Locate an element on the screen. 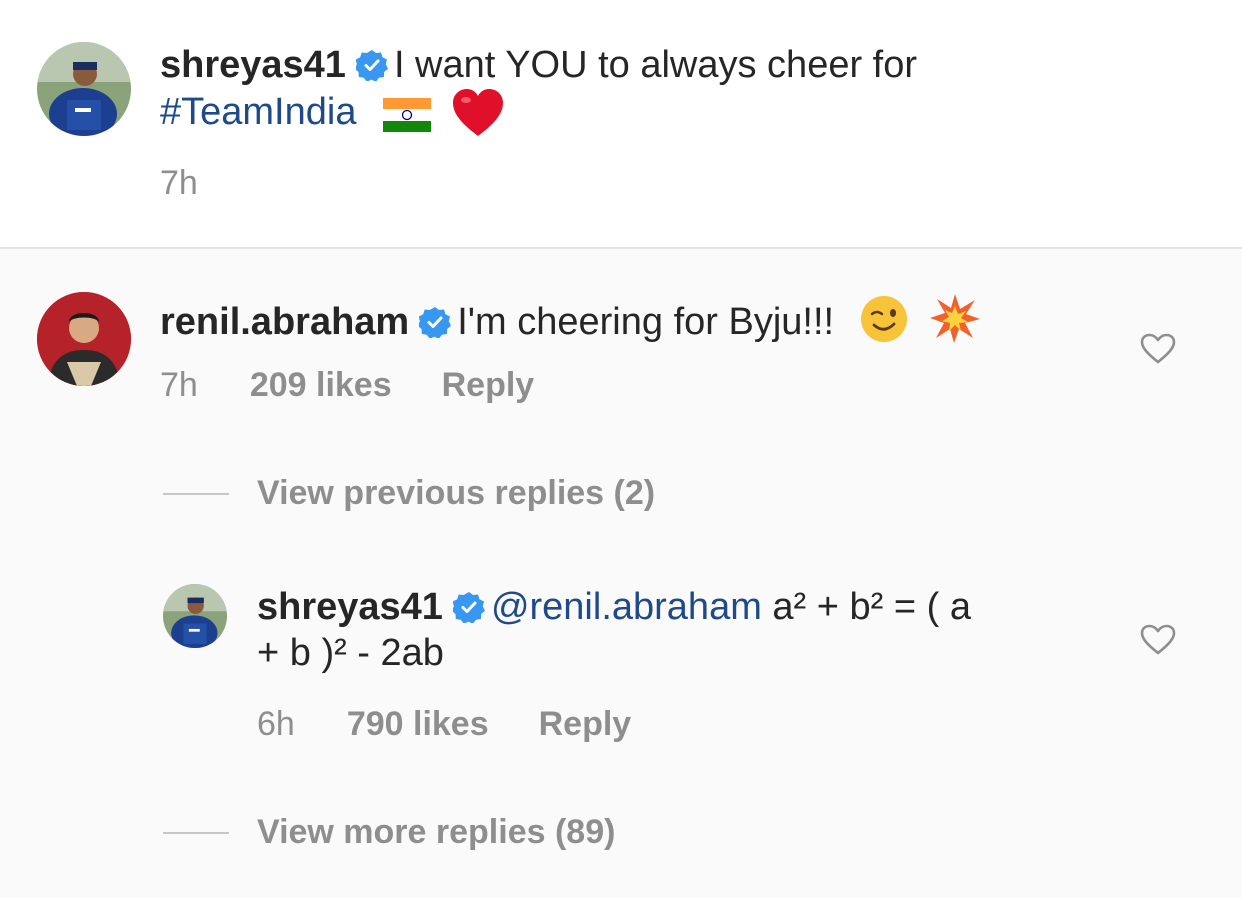 Image resolution: width=1242 pixels, height=898 pixels. collision-emoji is located at coordinates (955, 318).